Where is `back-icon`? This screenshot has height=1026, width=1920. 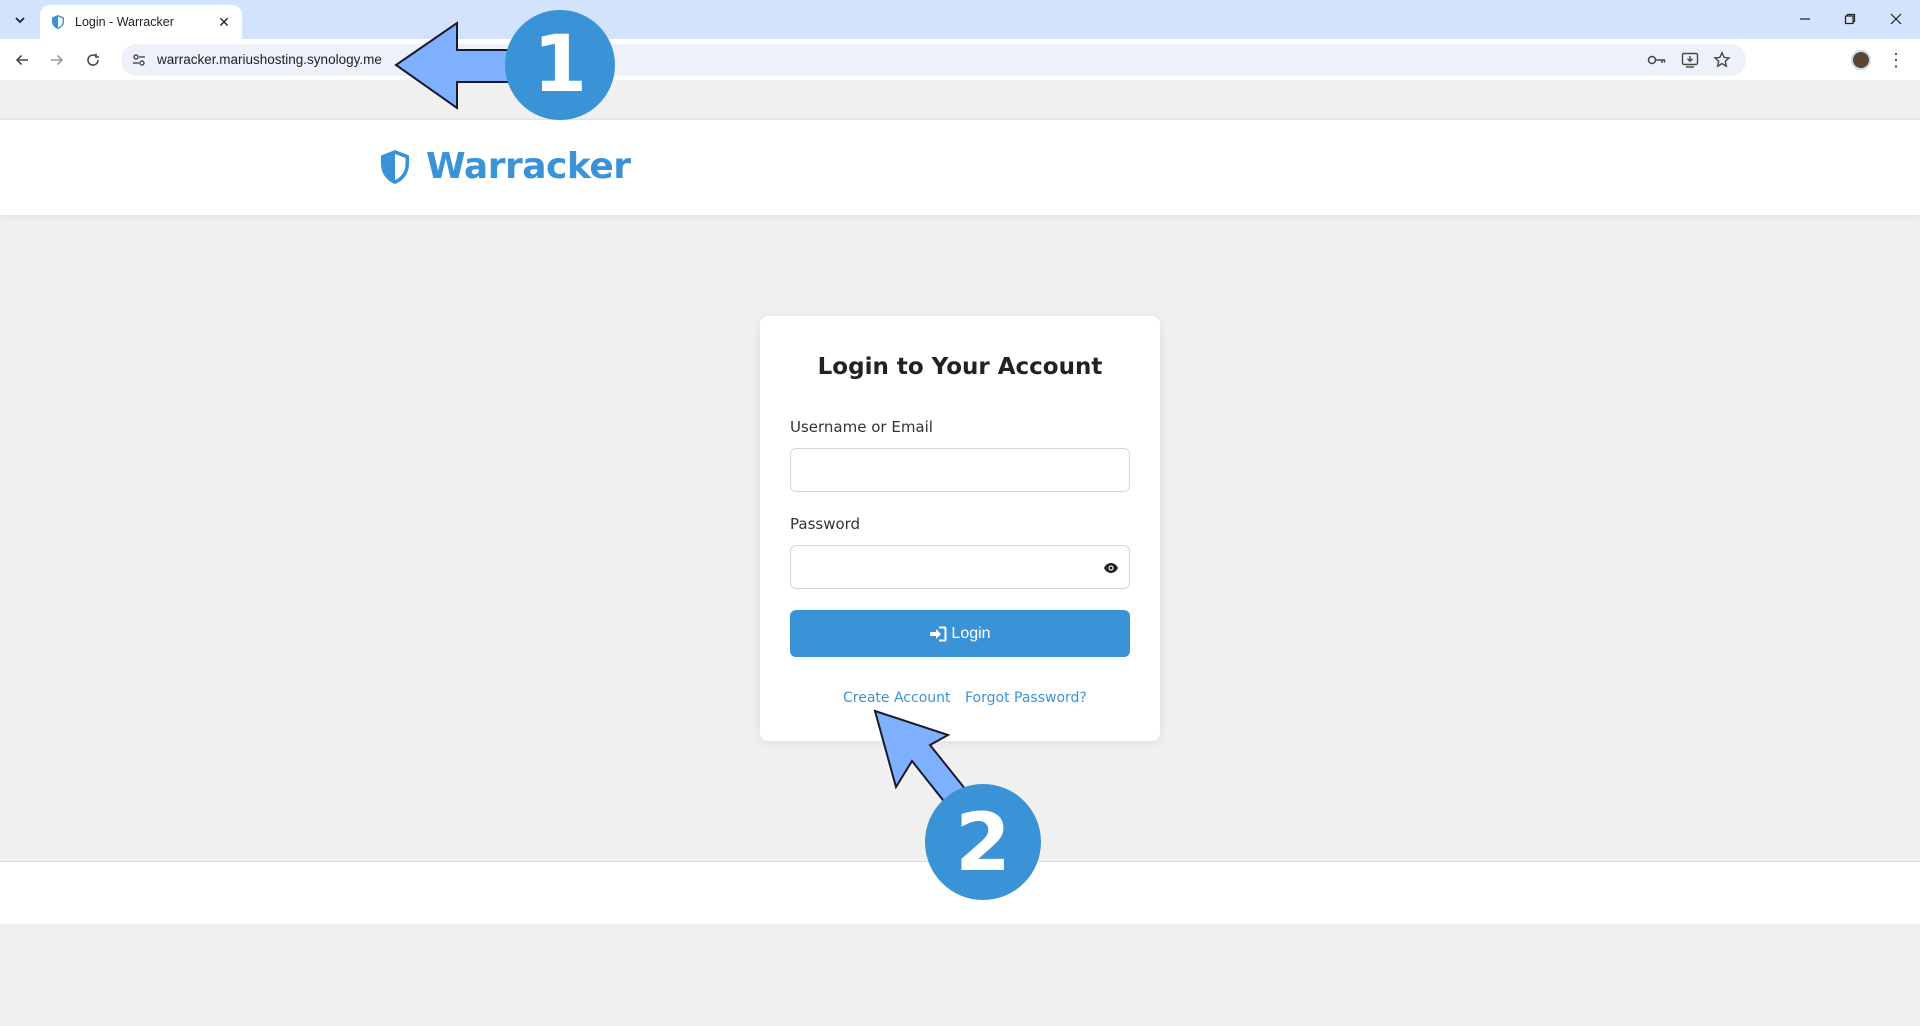 back-icon is located at coordinates (22, 60).